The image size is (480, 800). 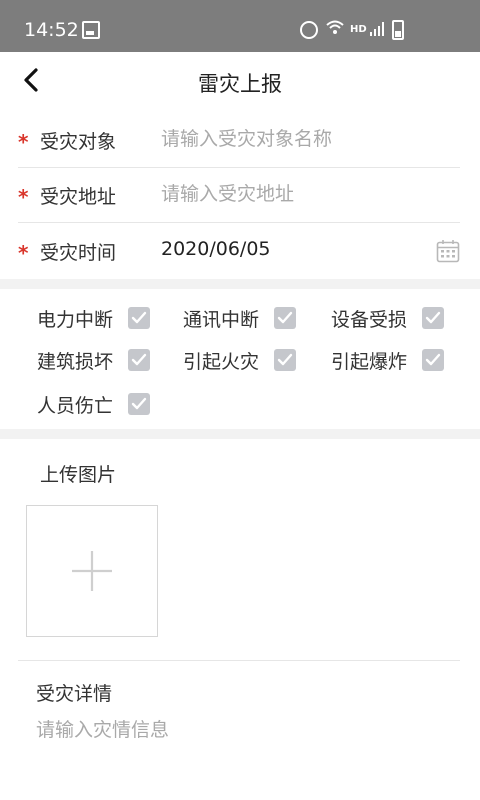 I want to click on target-label: 受灾对象, so click(x=78, y=142).